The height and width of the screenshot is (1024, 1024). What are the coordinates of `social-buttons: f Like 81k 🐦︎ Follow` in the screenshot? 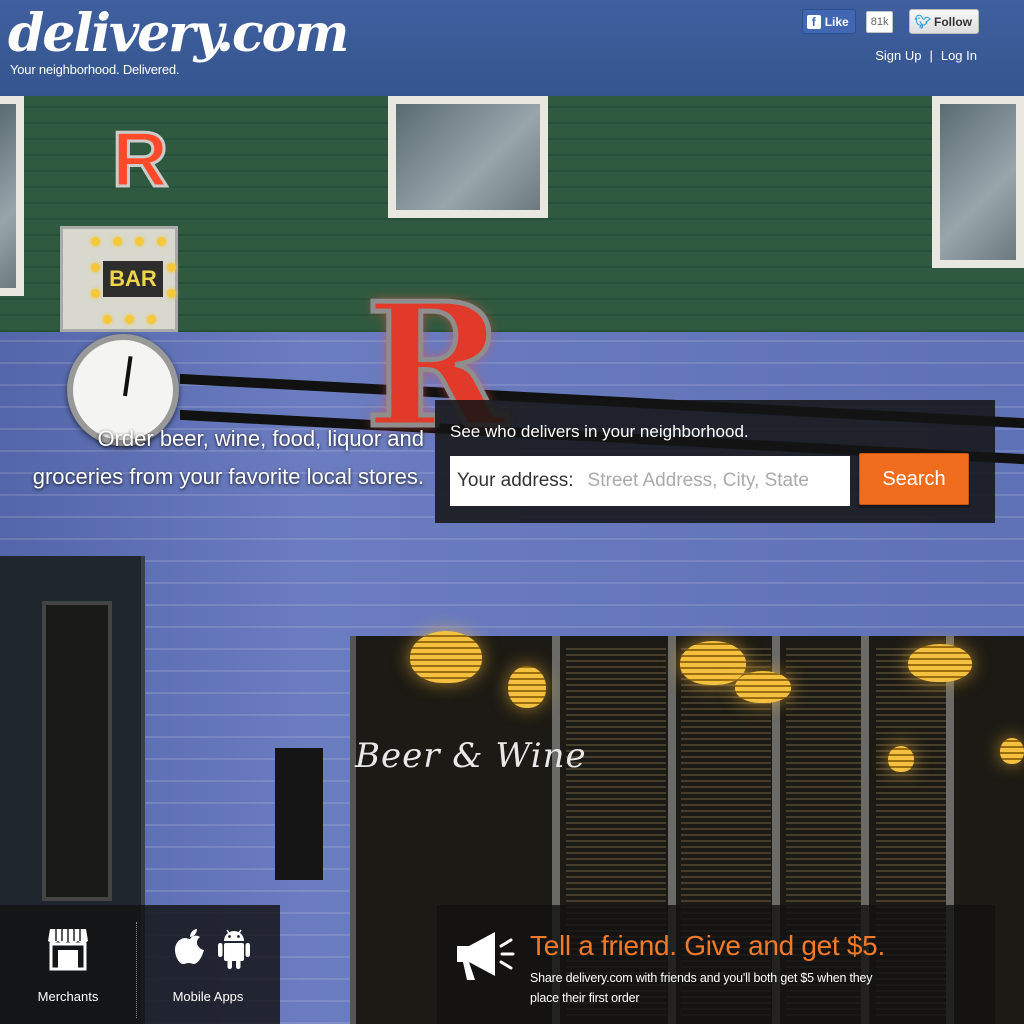 It's located at (890, 21).